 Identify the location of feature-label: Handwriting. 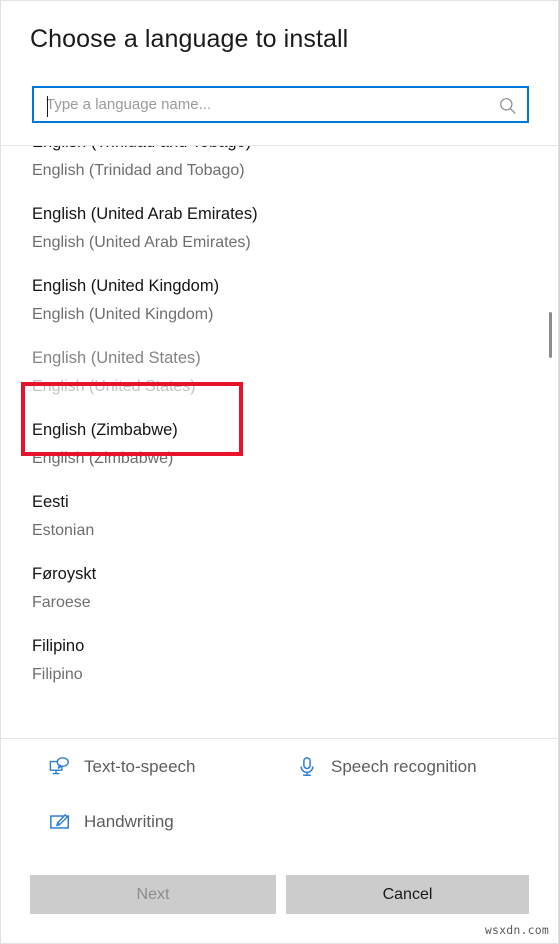
(129, 821).